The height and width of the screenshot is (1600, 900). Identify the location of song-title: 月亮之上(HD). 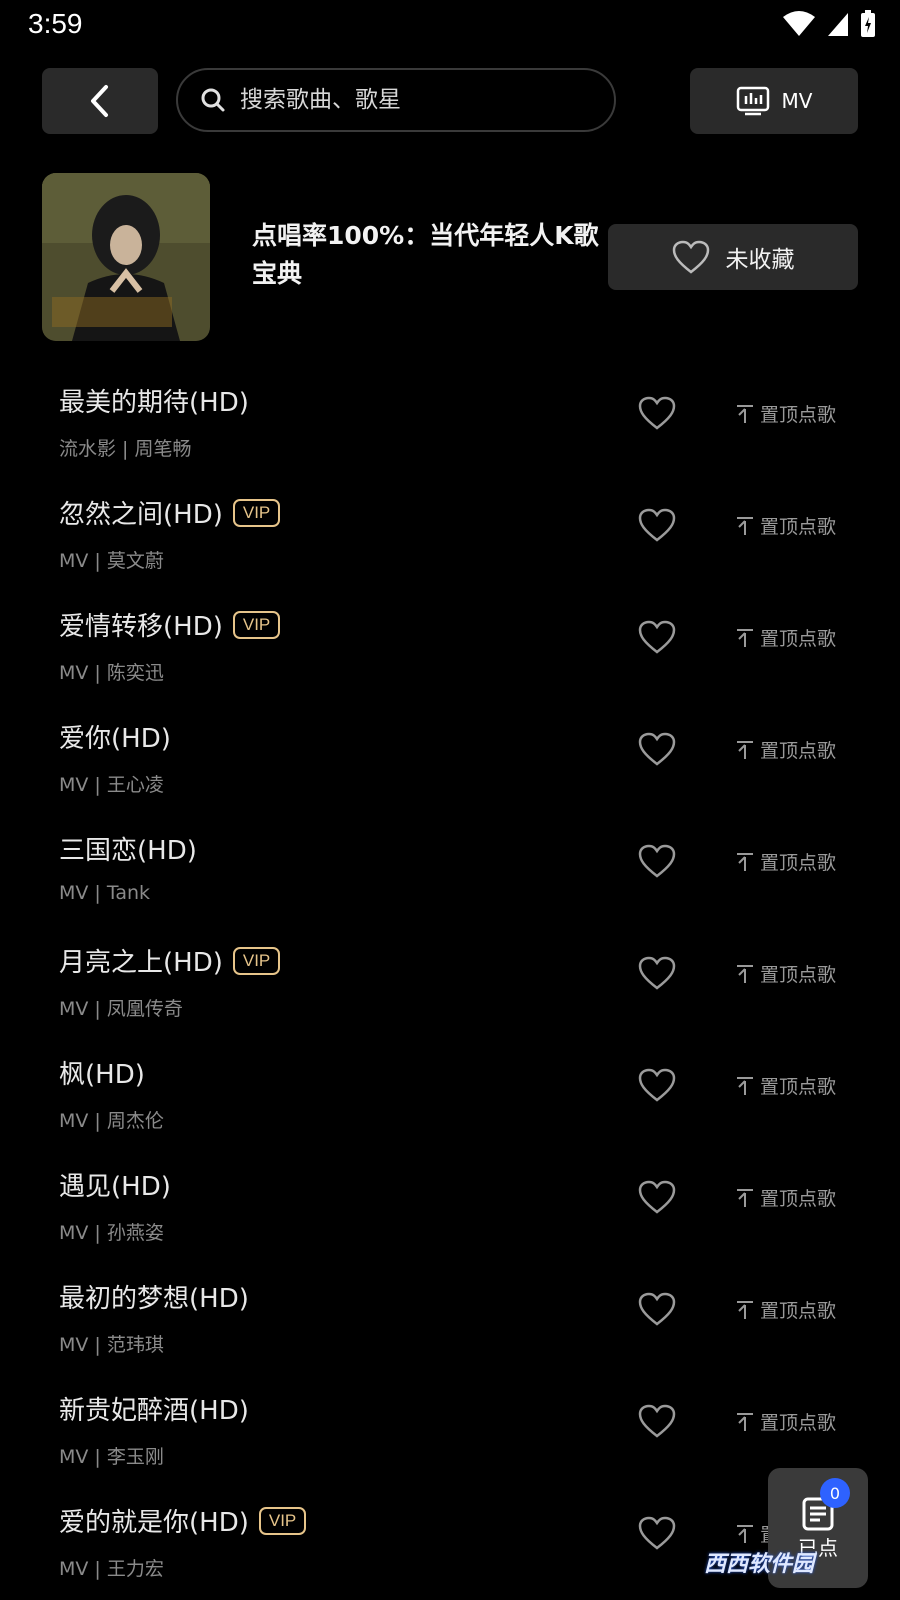
(141, 963).